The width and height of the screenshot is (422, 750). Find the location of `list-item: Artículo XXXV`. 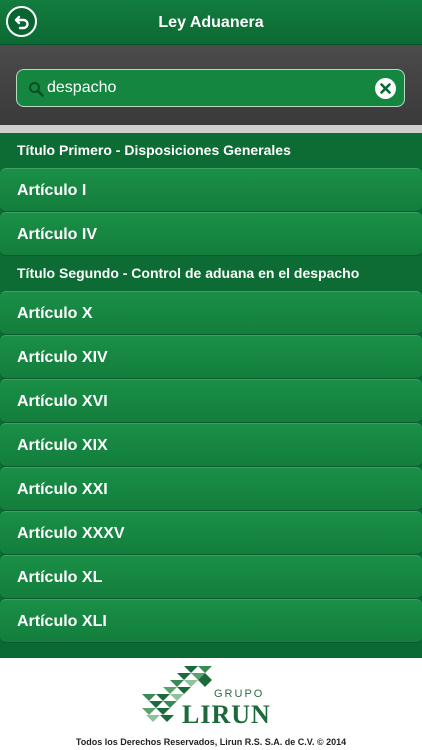

list-item: Artículo XXXV is located at coordinates (211, 533).